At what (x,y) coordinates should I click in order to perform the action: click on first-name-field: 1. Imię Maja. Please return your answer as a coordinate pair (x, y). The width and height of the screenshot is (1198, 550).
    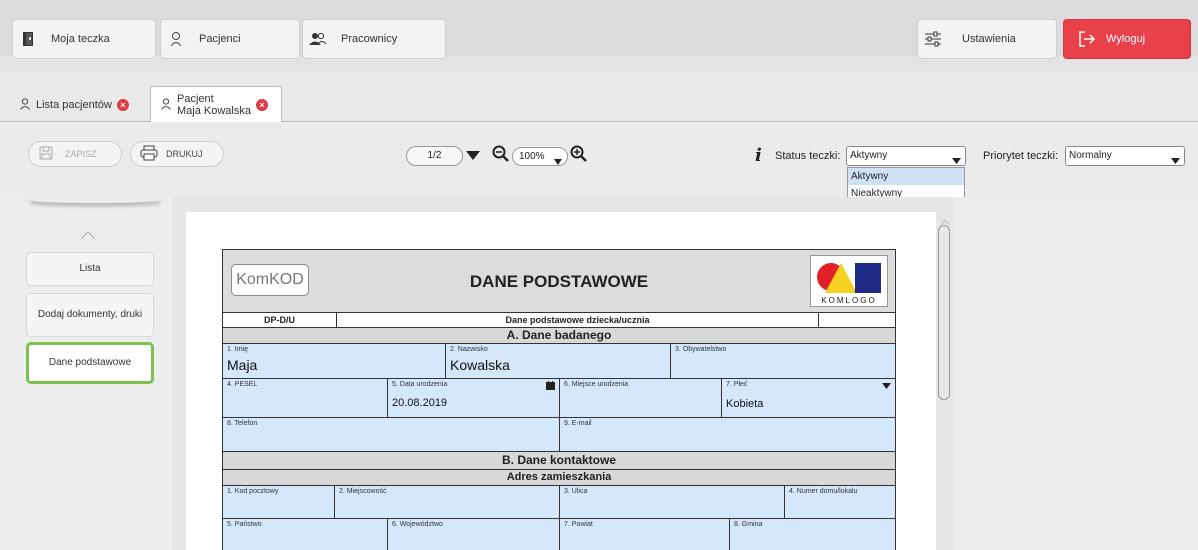
    Looking at the image, I should click on (334, 361).